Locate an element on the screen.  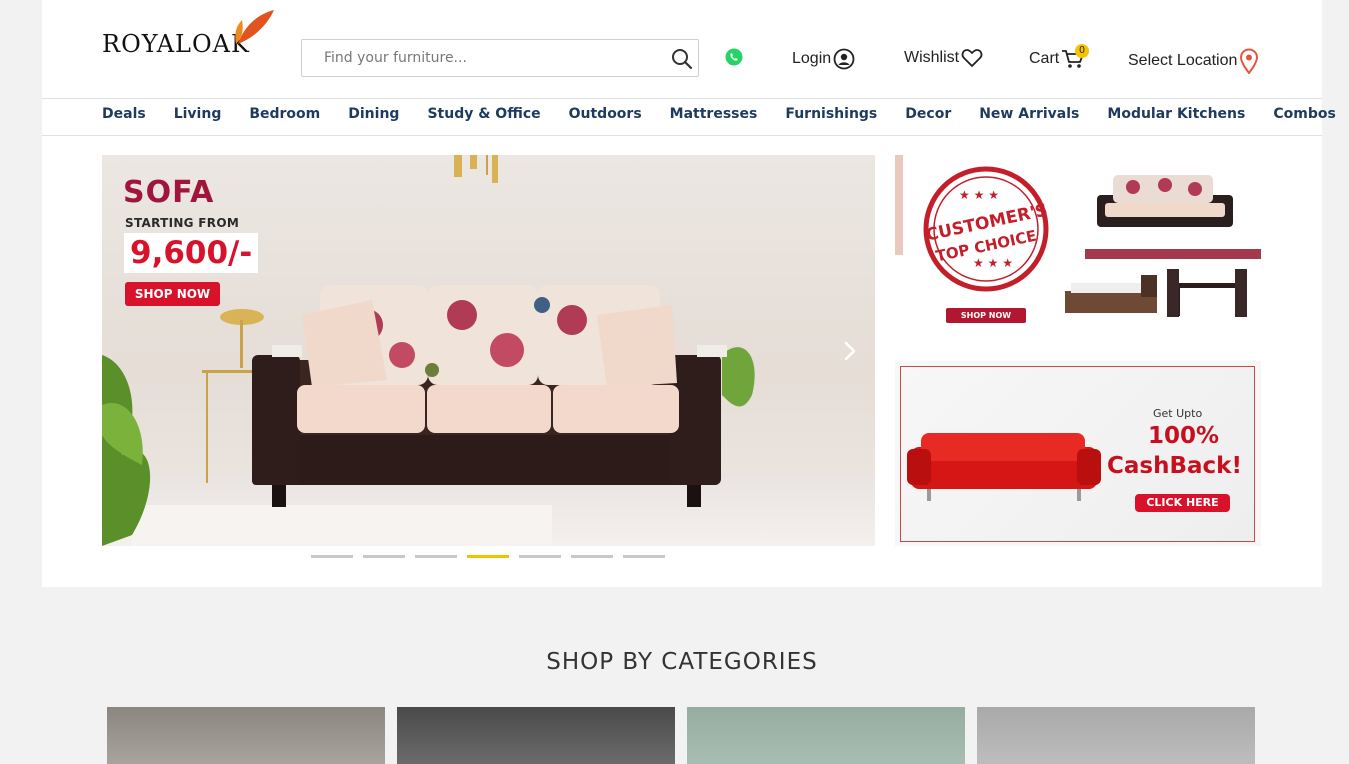
search-button is located at coordinates (682, 59).